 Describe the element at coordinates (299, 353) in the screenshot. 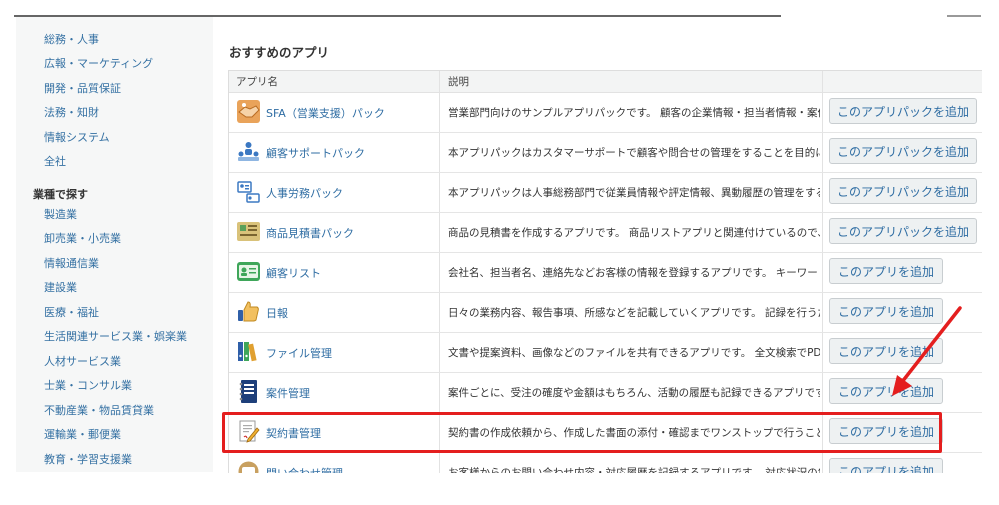

I see `app-name-link: ファイル管理` at that location.